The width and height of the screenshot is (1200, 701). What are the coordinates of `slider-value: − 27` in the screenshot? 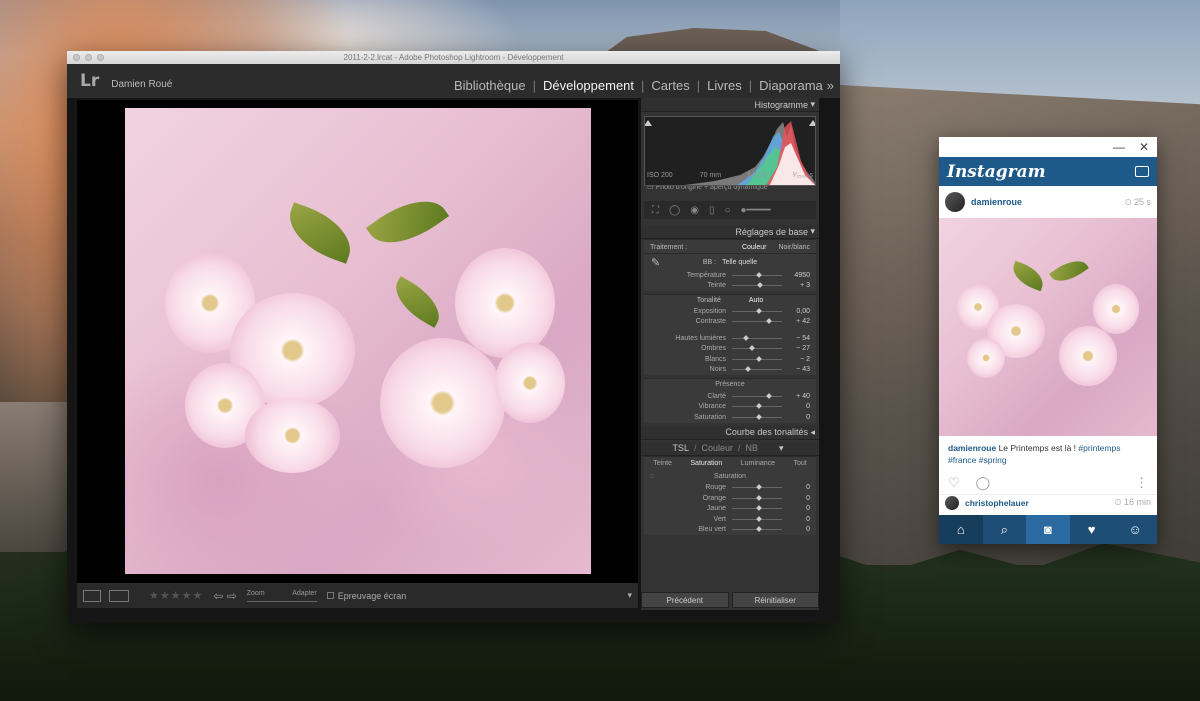 It's located at (799, 348).